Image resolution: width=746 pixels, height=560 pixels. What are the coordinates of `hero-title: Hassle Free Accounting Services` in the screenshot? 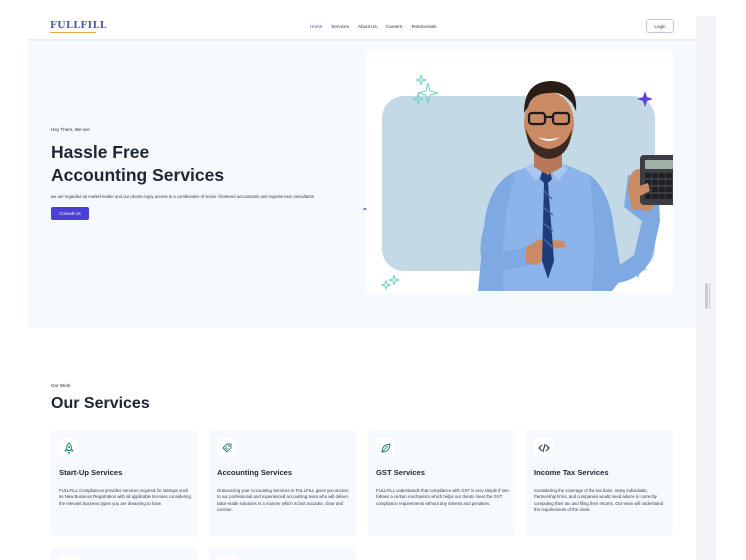 It's located at (137, 164).